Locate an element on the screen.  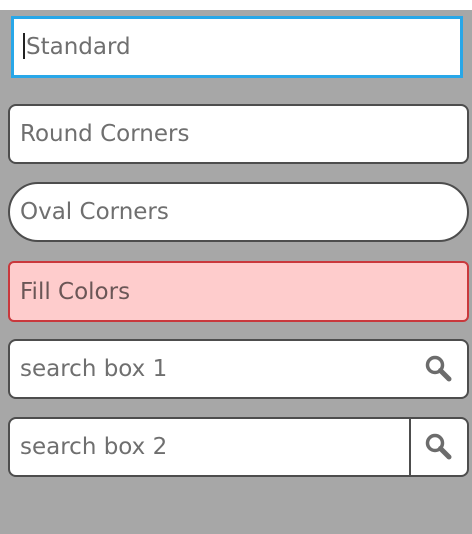
standard-text-field-value: Standard is located at coordinates (78, 46).